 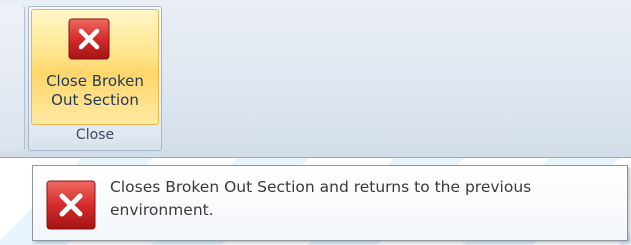 What do you see at coordinates (95, 67) in the screenshot?
I see `close-broken-out-section-button: Close Broken Out Section` at bounding box center [95, 67].